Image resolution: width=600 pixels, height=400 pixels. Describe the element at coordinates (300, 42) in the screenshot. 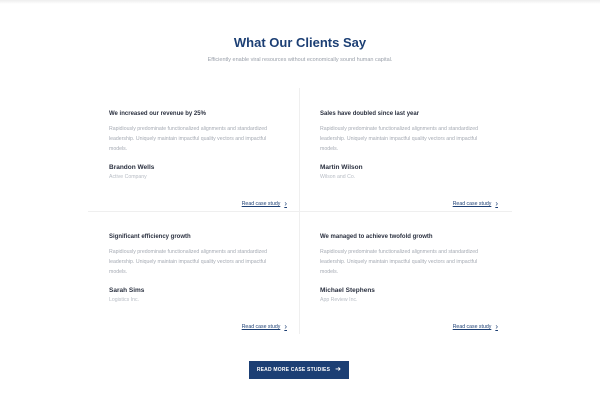

I see `section-title: What Our Clients Say` at that location.